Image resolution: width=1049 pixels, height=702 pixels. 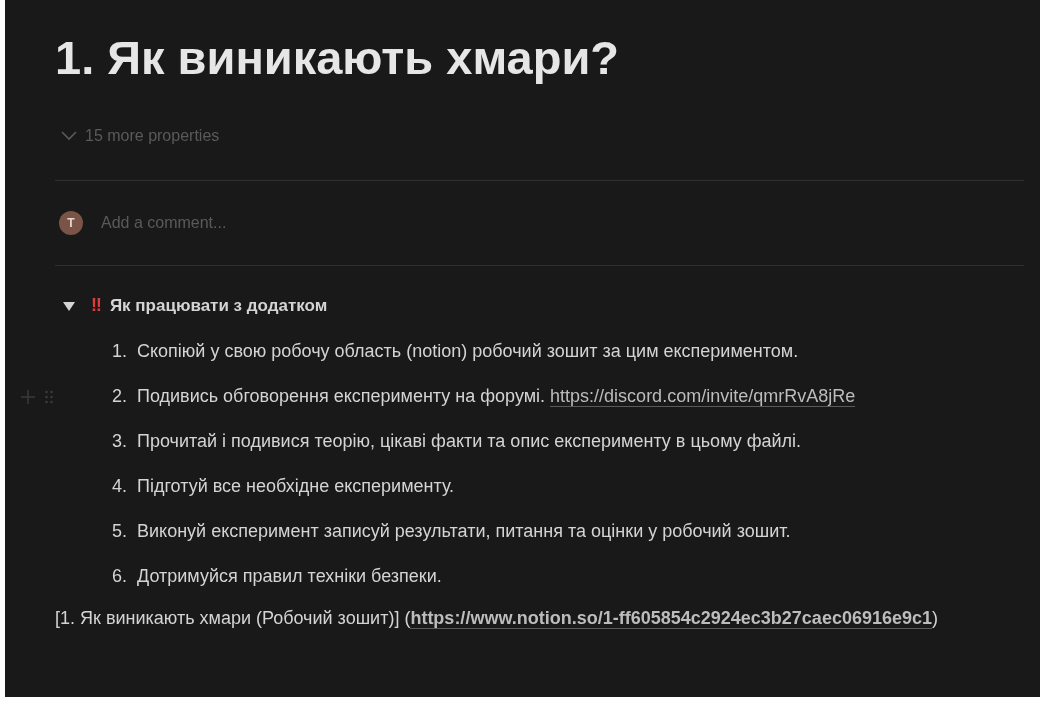 I want to click on page-title: 1. Як виникають хмари?, so click(x=338, y=58).